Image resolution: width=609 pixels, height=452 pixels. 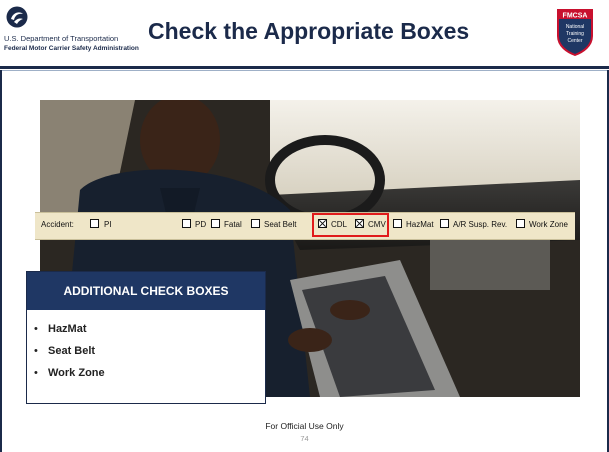 I want to click on dot-department-label: U.S. Department of Transportation, so click(x=61, y=38).